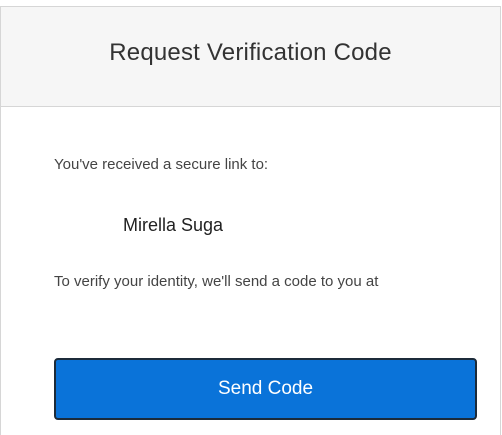 This screenshot has width=502, height=435. Describe the element at coordinates (250, 52) in the screenshot. I see `page-title: Request Verification Code` at that location.